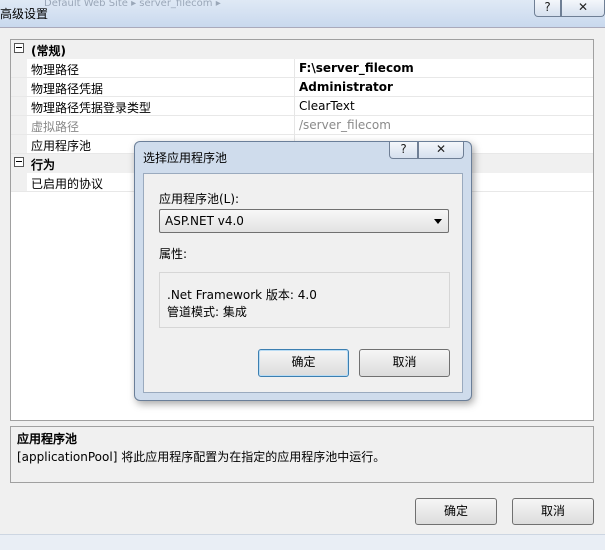 Image resolution: width=605 pixels, height=550 pixels. Describe the element at coordinates (327, 106) in the screenshot. I see `property-value: ClearText` at that location.